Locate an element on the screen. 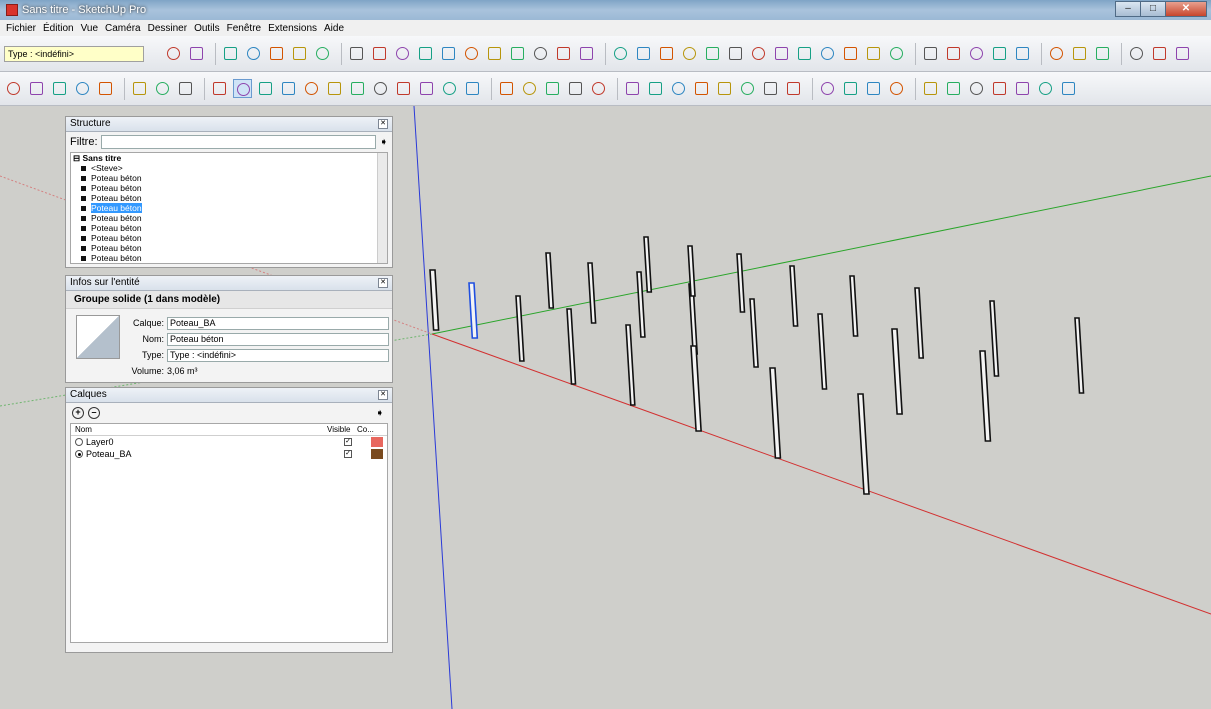  maximize-button: □ is located at coordinates (1153, 9).